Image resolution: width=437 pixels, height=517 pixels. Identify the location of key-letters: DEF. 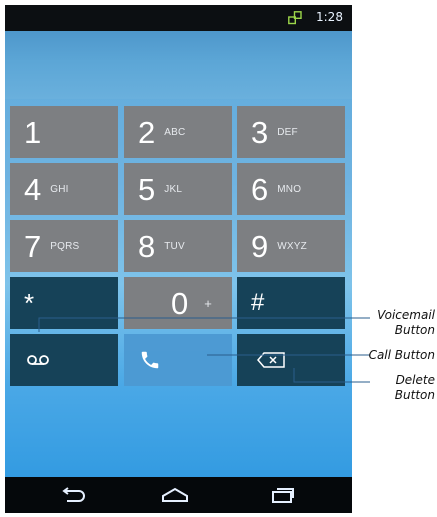
(287, 132).